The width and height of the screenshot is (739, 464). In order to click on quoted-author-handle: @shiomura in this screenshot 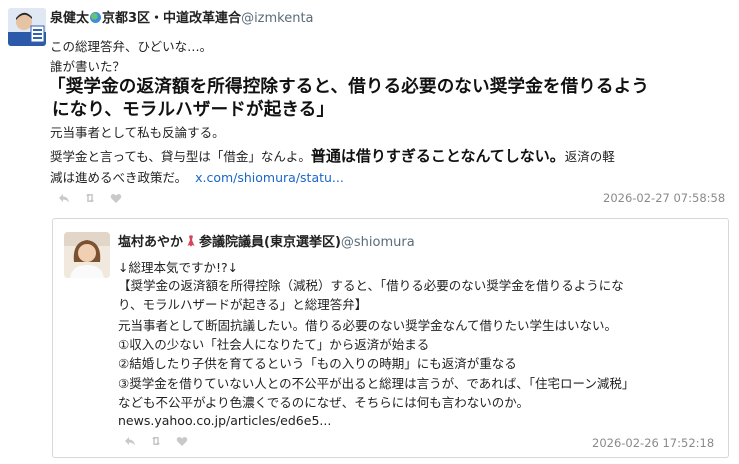, I will do `click(378, 242)`.